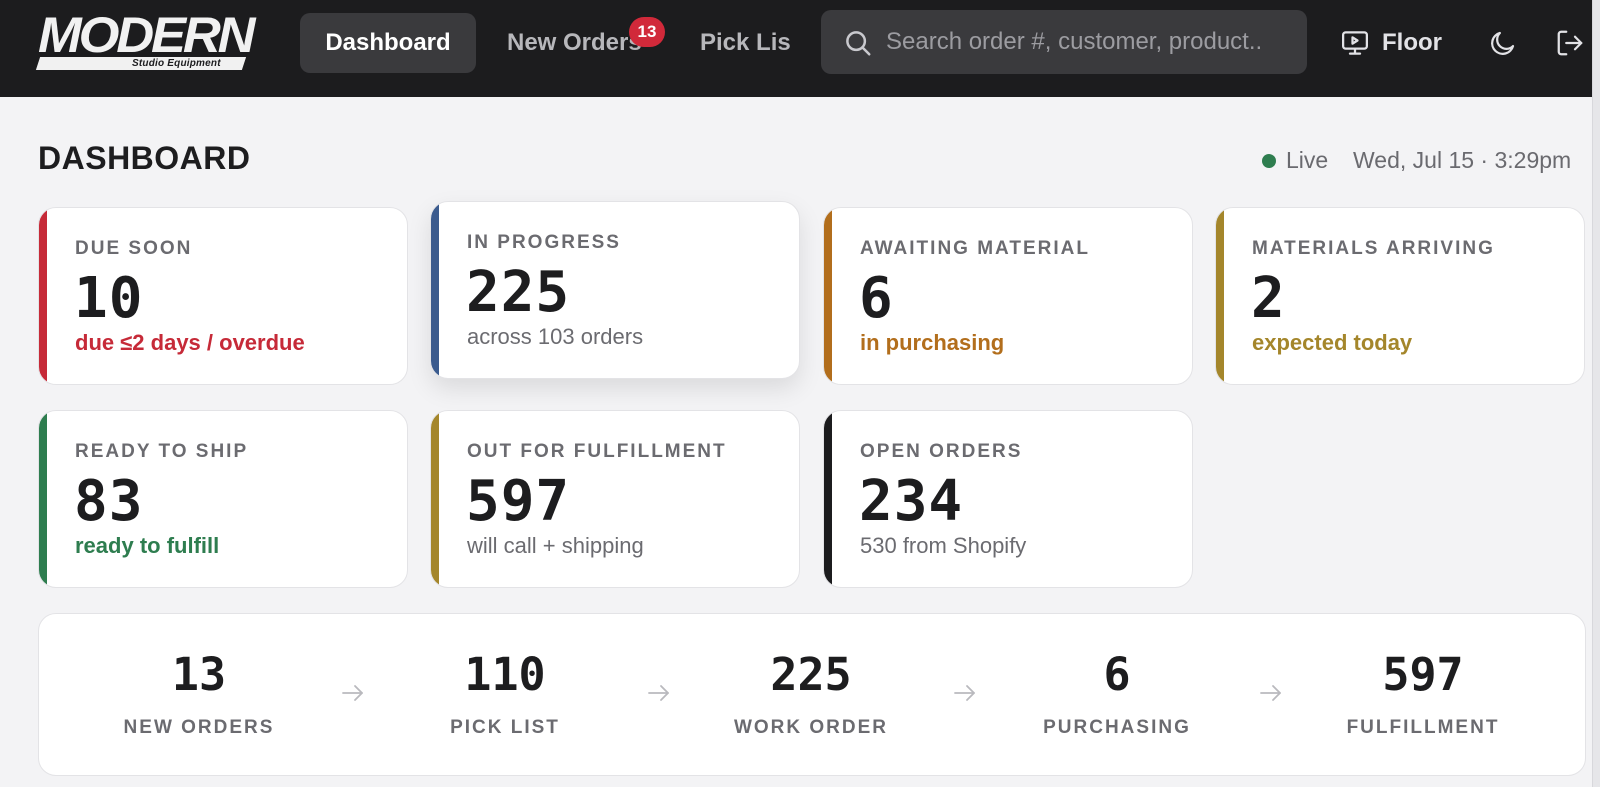 Image resolution: width=1600 pixels, height=787 pixels. I want to click on stat-card-value: 2, so click(1268, 298).